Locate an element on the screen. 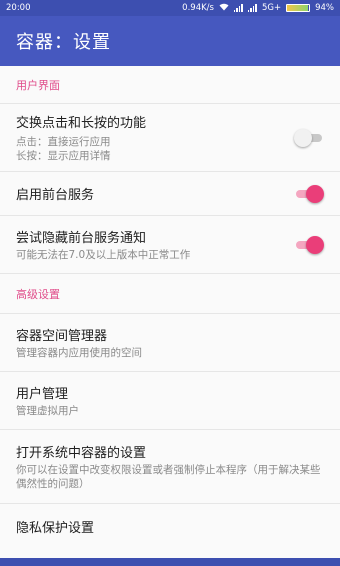 The width and height of the screenshot is (340, 566). app-bar: 容器：设置 is located at coordinates (170, 41).